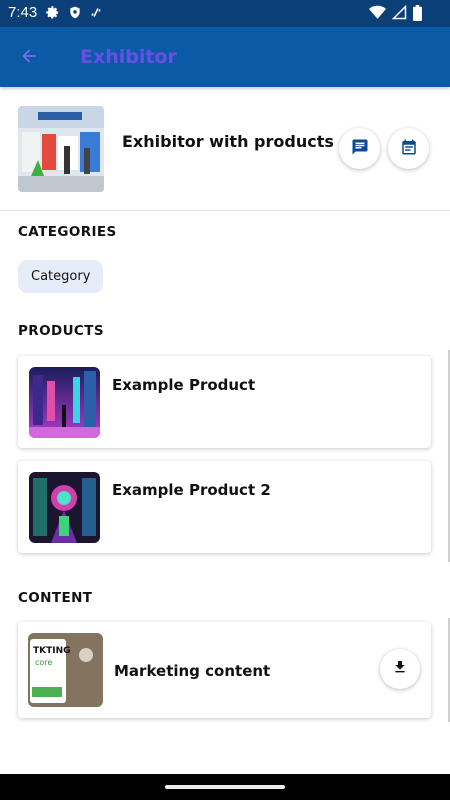 This screenshot has width=450, height=800. Describe the element at coordinates (128, 57) in the screenshot. I see `page-title: Exhibitor` at that location.